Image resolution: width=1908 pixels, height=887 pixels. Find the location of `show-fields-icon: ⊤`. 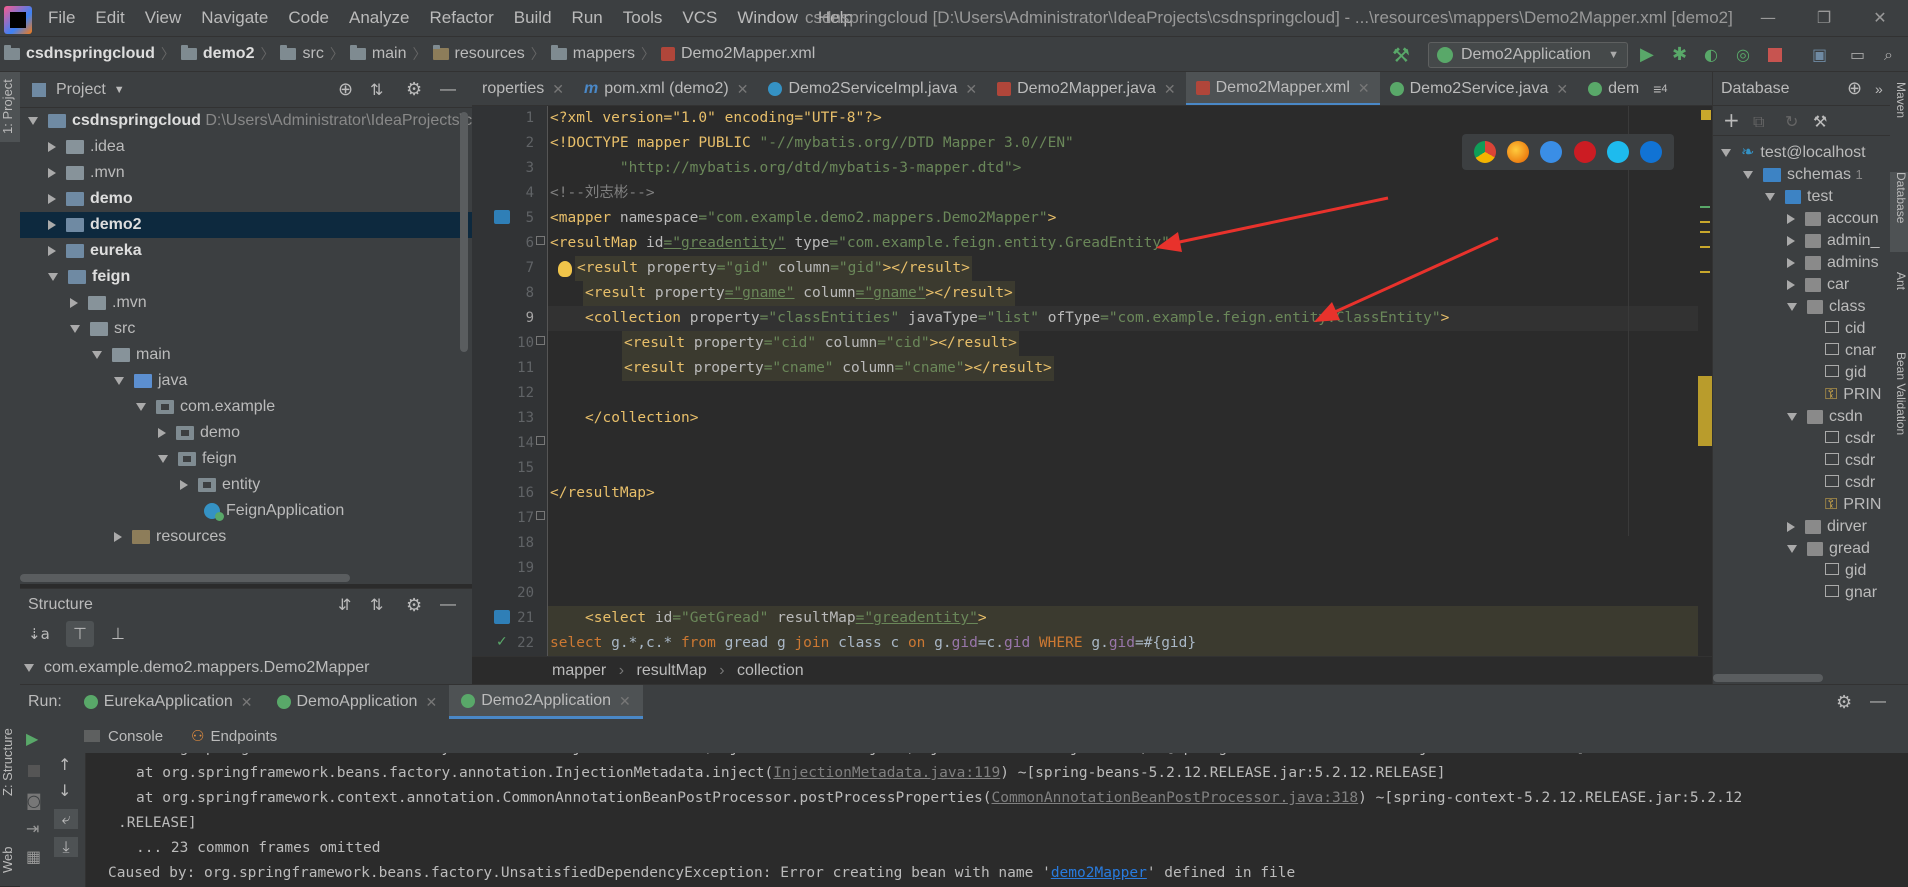

show-fields-icon: ⊤ is located at coordinates (80, 634).